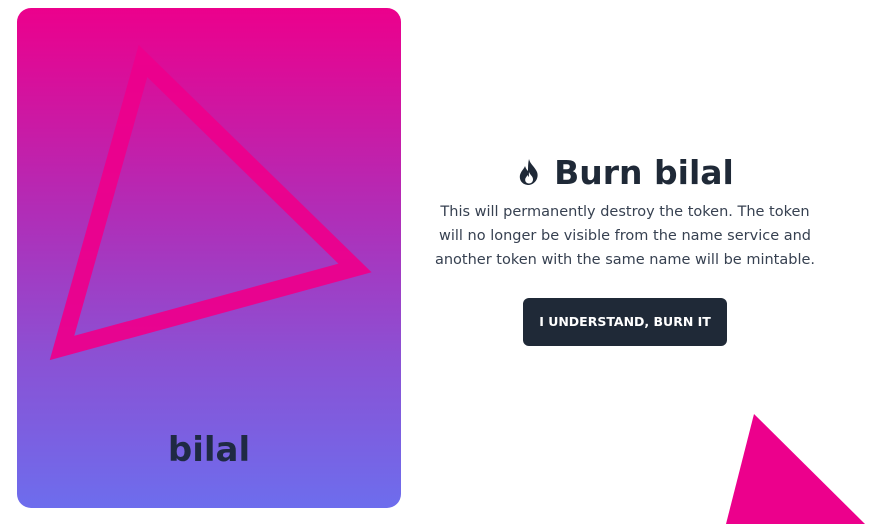 The height and width of the screenshot is (524, 887). What do you see at coordinates (795, 469) in the screenshot?
I see `decorative-triangle` at bounding box center [795, 469].